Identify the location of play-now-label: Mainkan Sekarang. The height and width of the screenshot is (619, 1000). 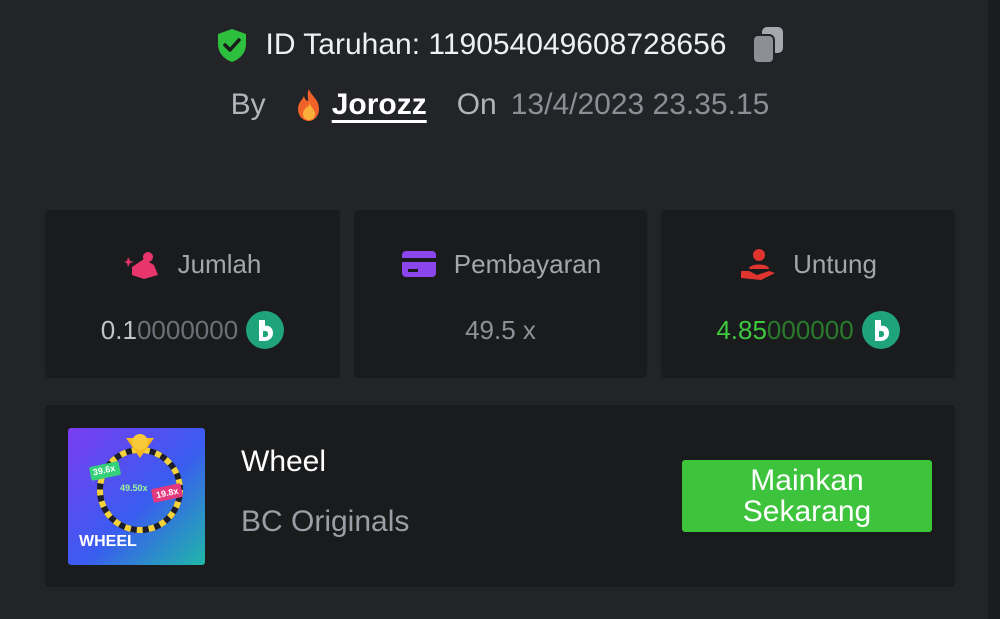
(807, 496).